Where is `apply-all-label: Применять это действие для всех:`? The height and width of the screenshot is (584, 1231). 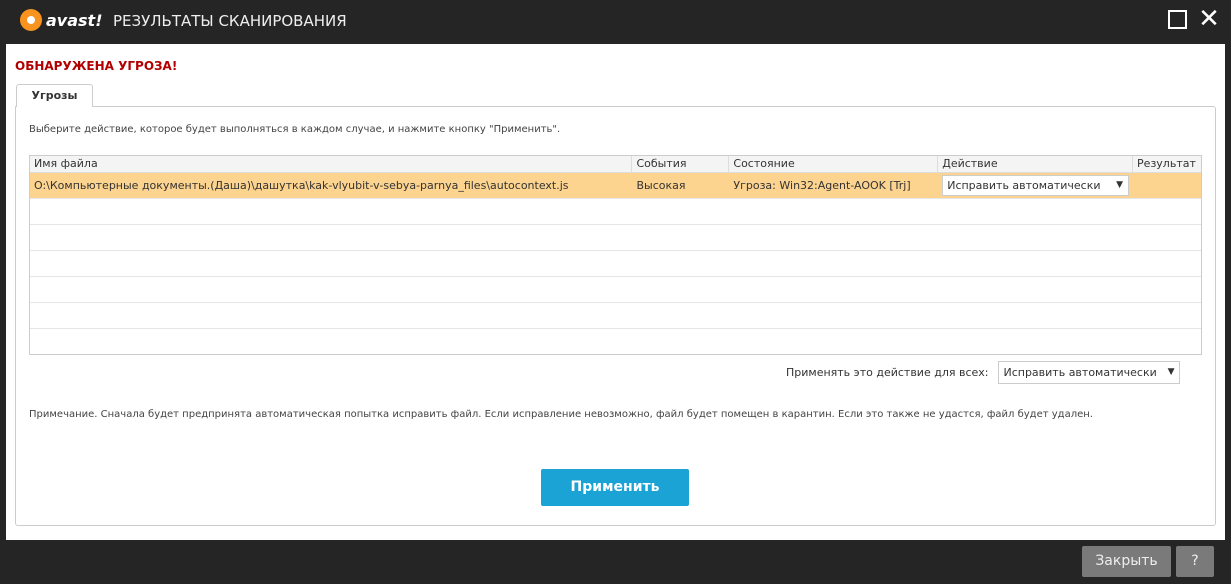 apply-all-label: Применять это действие для всех: is located at coordinates (887, 372).